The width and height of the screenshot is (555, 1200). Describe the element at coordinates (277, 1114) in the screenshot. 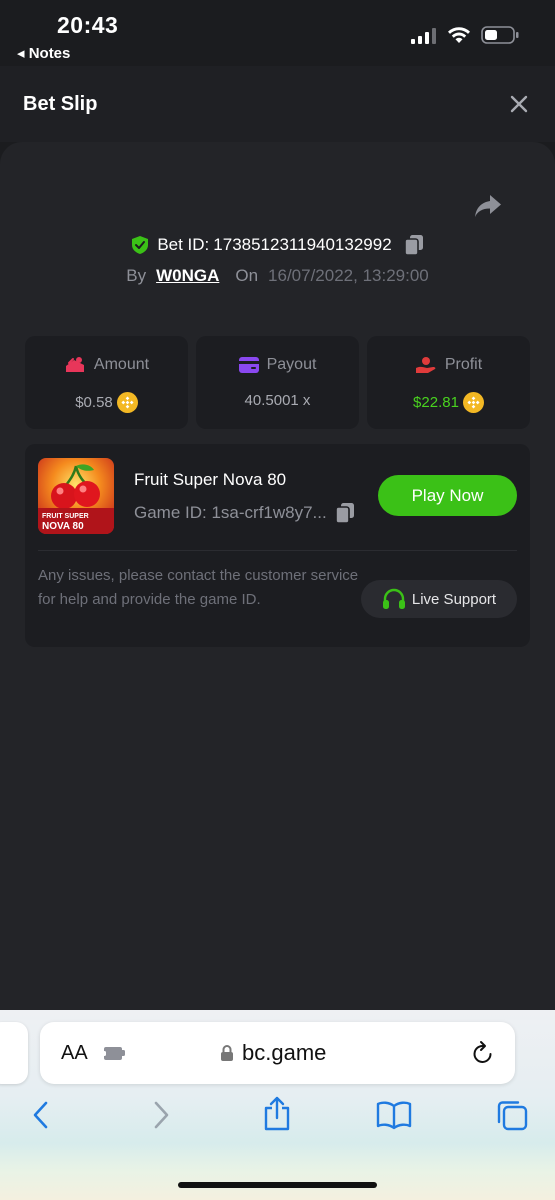

I see `share-sheet-icon` at that location.